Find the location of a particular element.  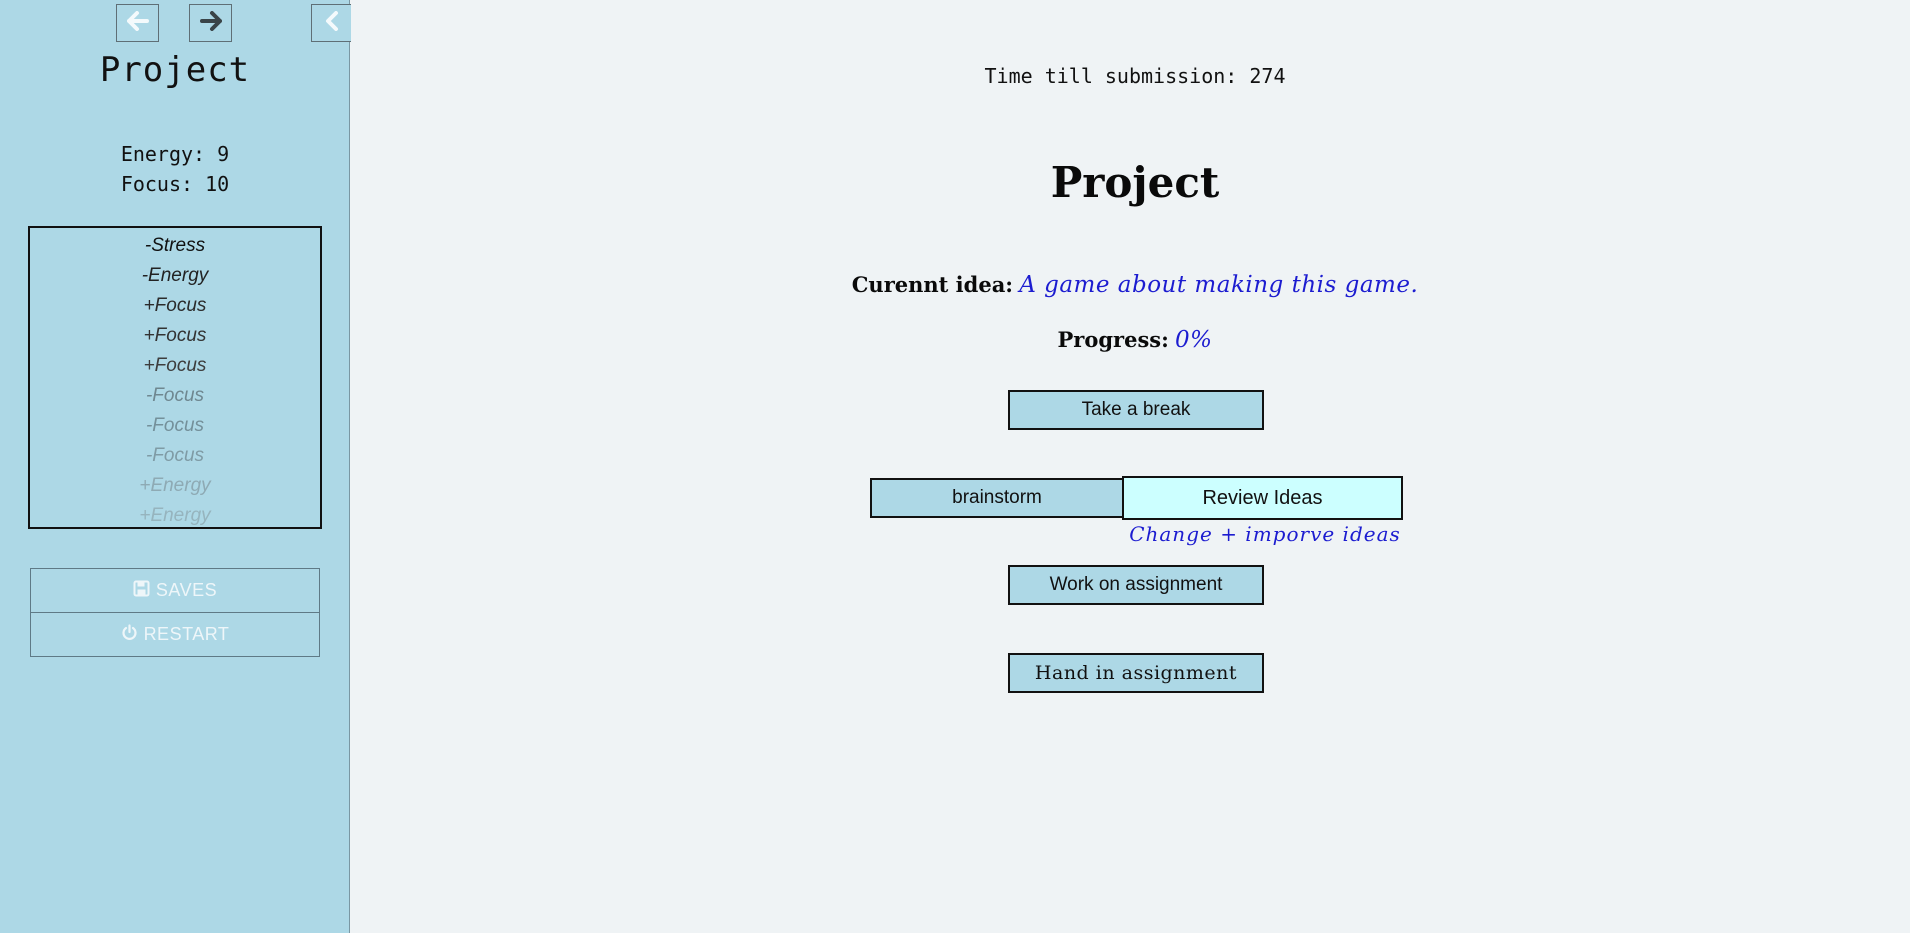

chevron-left-icon is located at coordinates (332, 23).